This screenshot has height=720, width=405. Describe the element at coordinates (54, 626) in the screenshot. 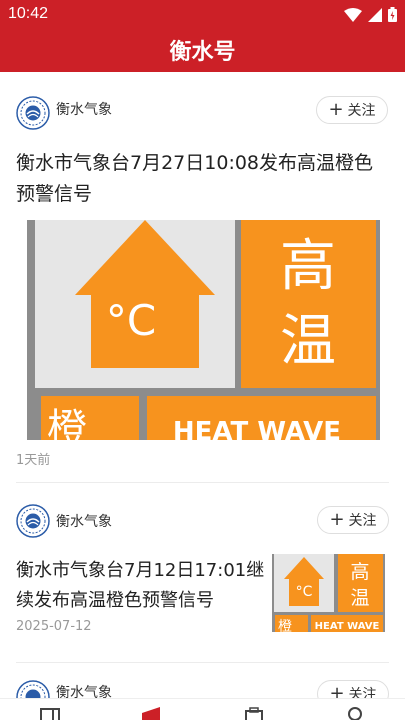

I see `publish-date: 2025-07-12` at that location.